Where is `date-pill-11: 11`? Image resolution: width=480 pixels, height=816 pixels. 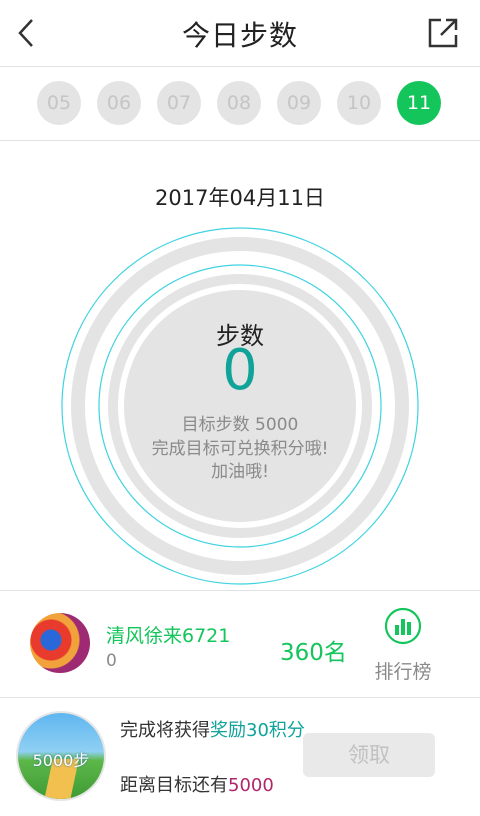 date-pill-11: 11 is located at coordinates (419, 103).